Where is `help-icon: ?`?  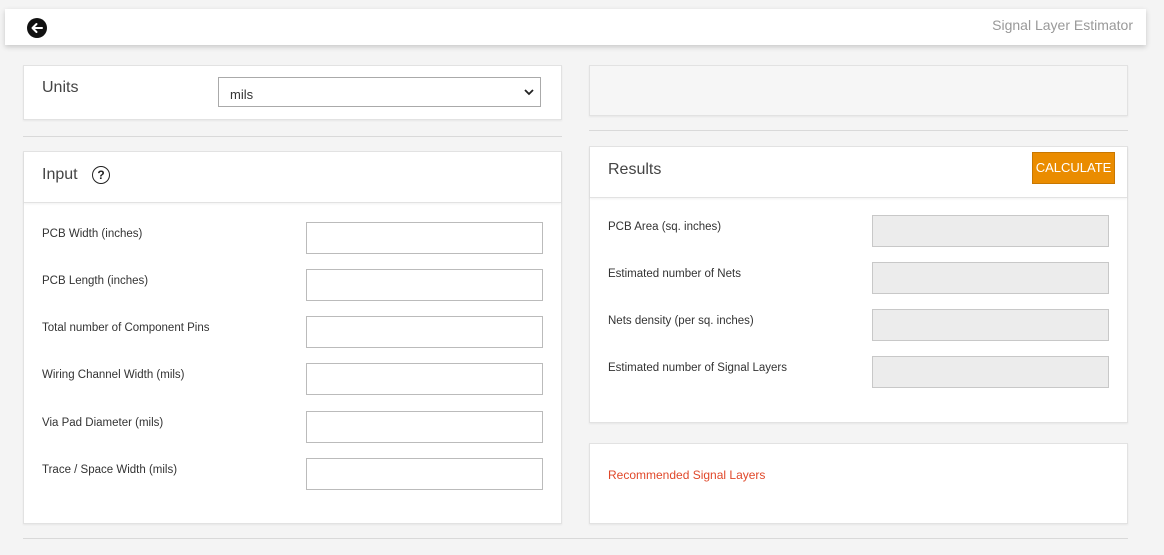 help-icon: ? is located at coordinates (101, 175).